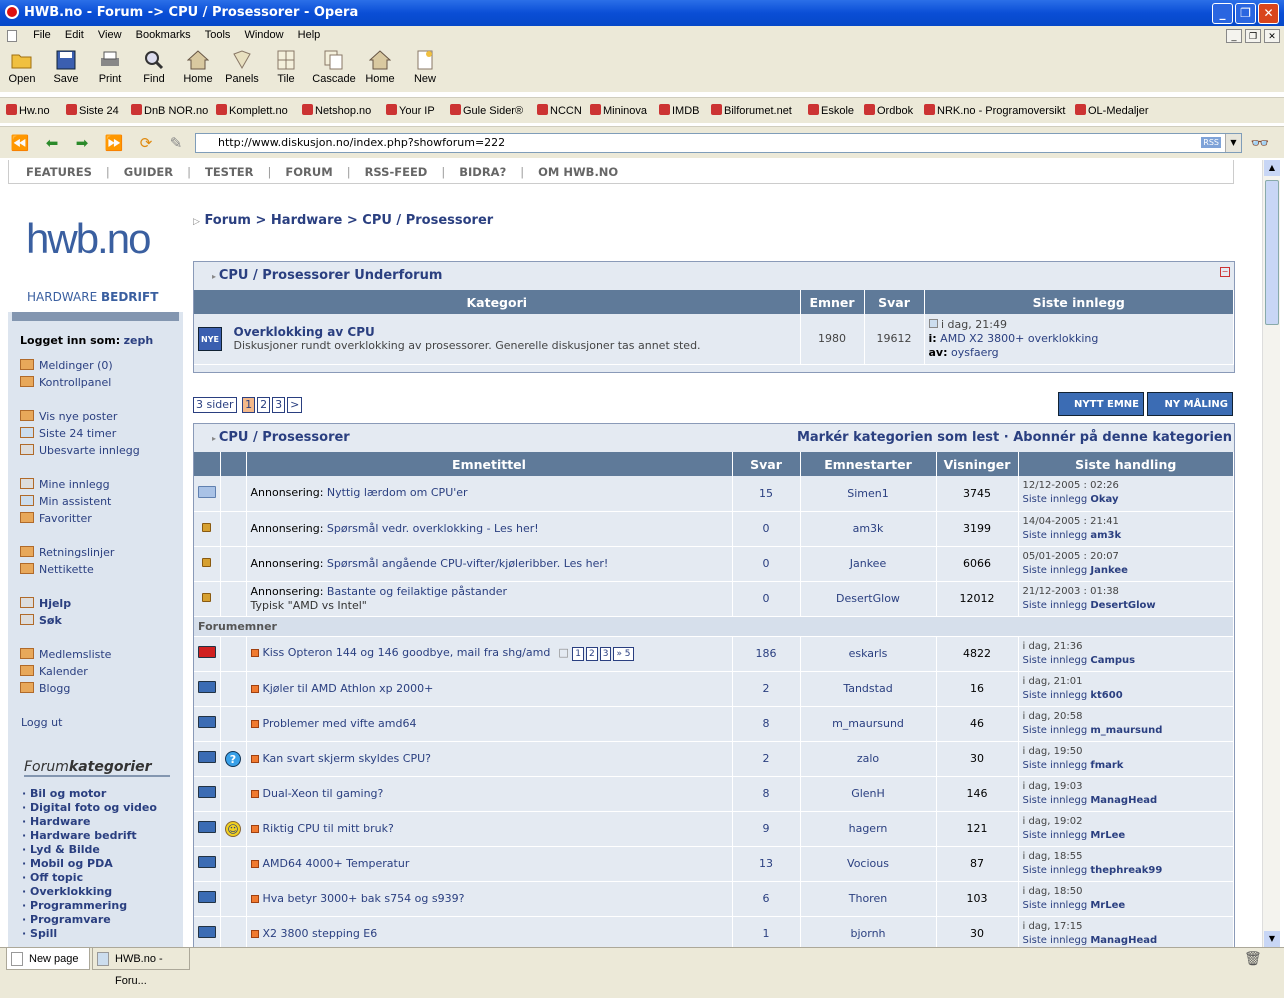  What do you see at coordinates (89, 906) in the screenshot?
I see `category-item: · Programmering` at bounding box center [89, 906].